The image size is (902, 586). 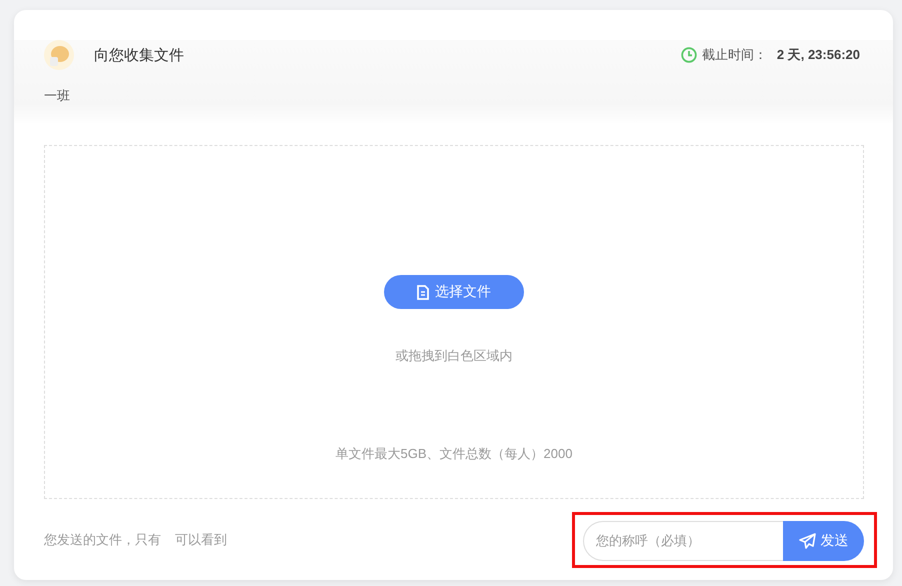 I want to click on privacy-notice: 可以看到, so click(x=201, y=539).